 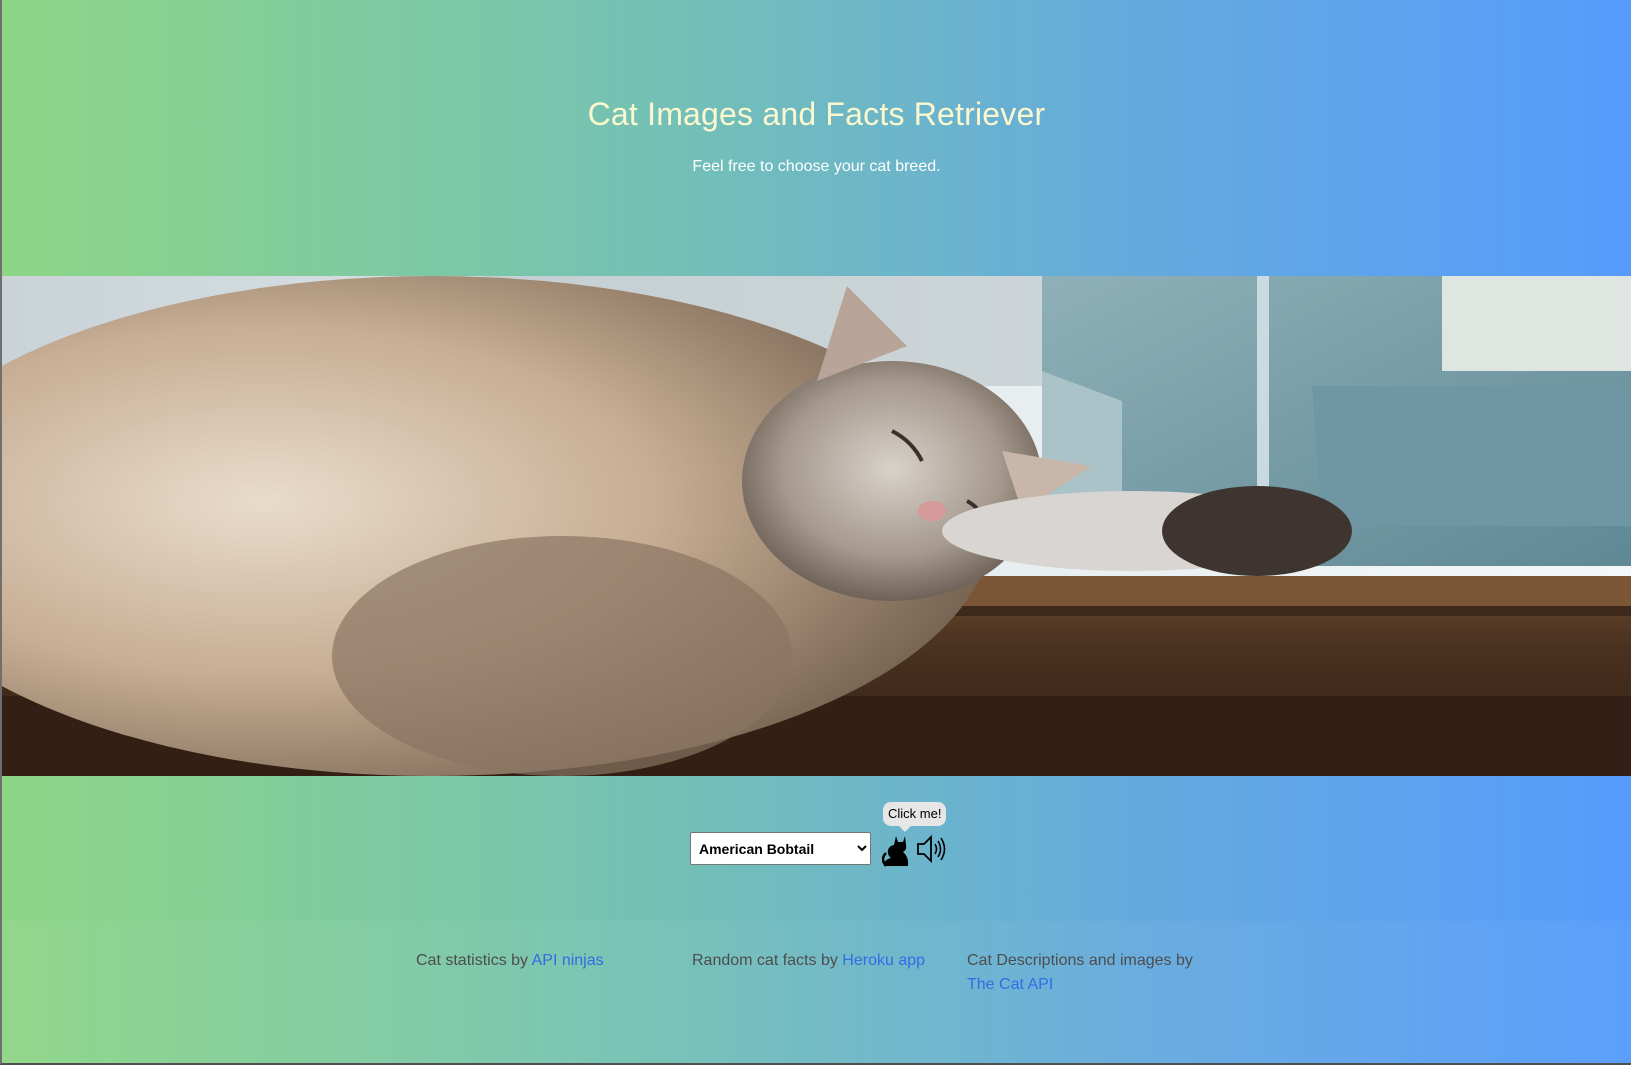 I want to click on credit-facts: Random cat facts by Heroku app, so click(x=808, y=961).